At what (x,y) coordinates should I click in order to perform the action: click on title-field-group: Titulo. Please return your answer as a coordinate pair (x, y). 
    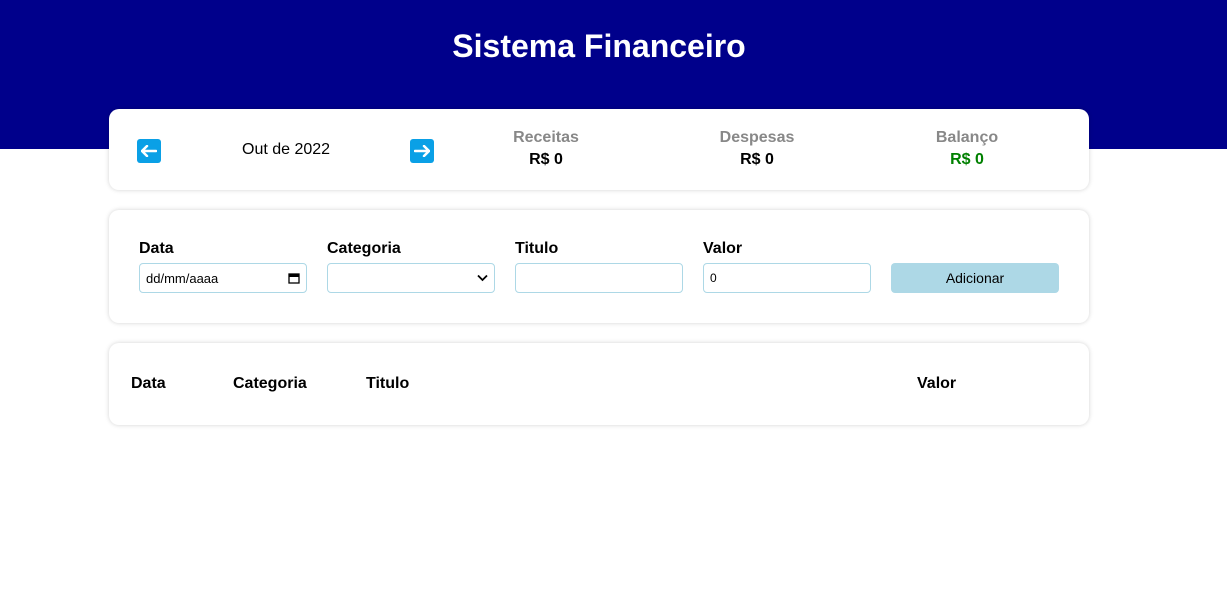
    Looking at the image, I should click on (599, 266).